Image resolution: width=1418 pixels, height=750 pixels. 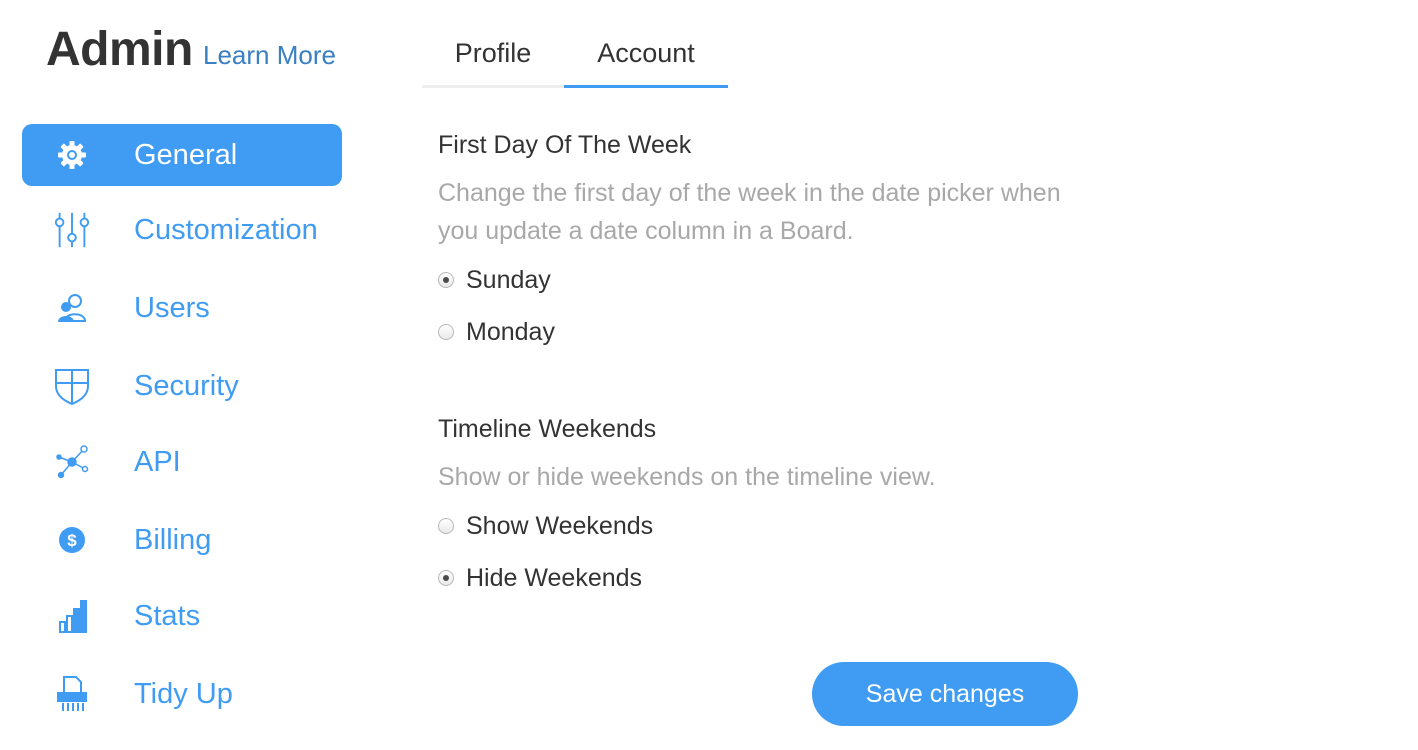 I want to click on radio-monday: Monday, so click(x=496, y=332).